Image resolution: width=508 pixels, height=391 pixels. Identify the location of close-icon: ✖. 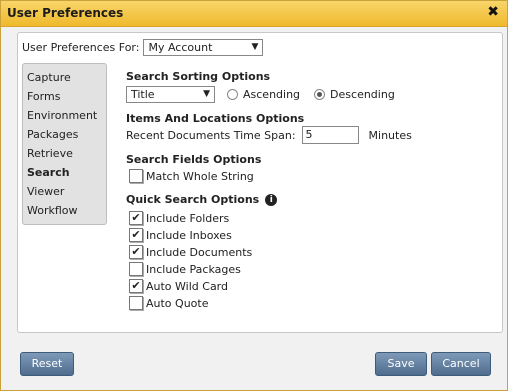
(493, 12).